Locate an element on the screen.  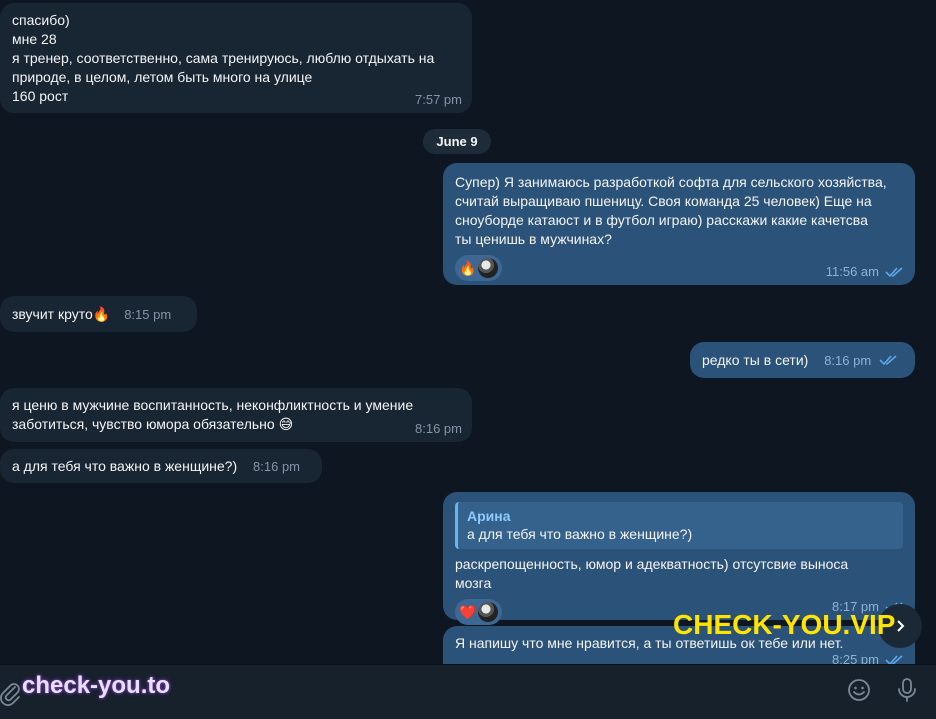
message-line: ты ценишь в мужчинах? is located at coordinates (533, 239).